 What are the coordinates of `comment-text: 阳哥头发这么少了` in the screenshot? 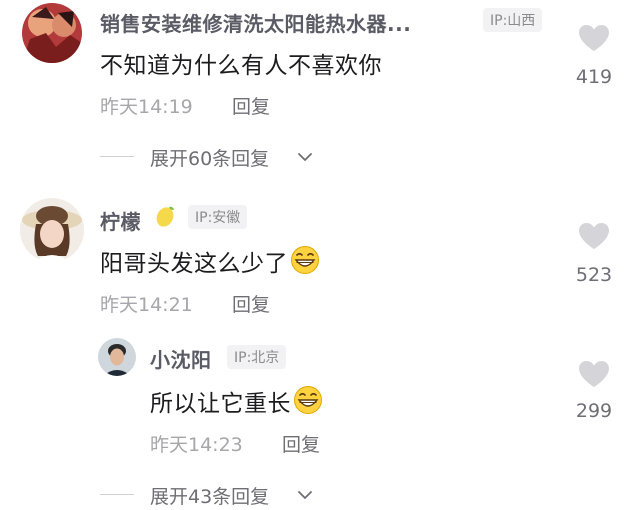 It's located at (210, 261).